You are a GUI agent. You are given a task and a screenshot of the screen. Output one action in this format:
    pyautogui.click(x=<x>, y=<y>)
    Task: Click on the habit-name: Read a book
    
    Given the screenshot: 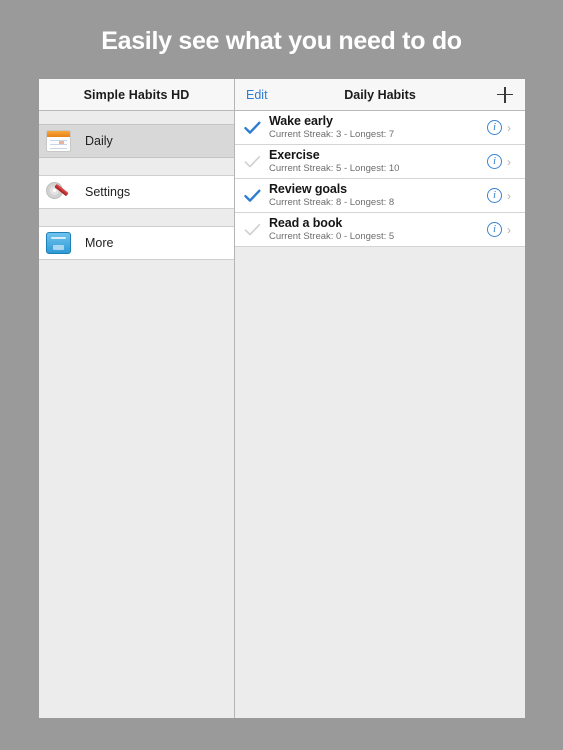 What is the action you would take?
    pyautogui.click(x=306, y=223)
    